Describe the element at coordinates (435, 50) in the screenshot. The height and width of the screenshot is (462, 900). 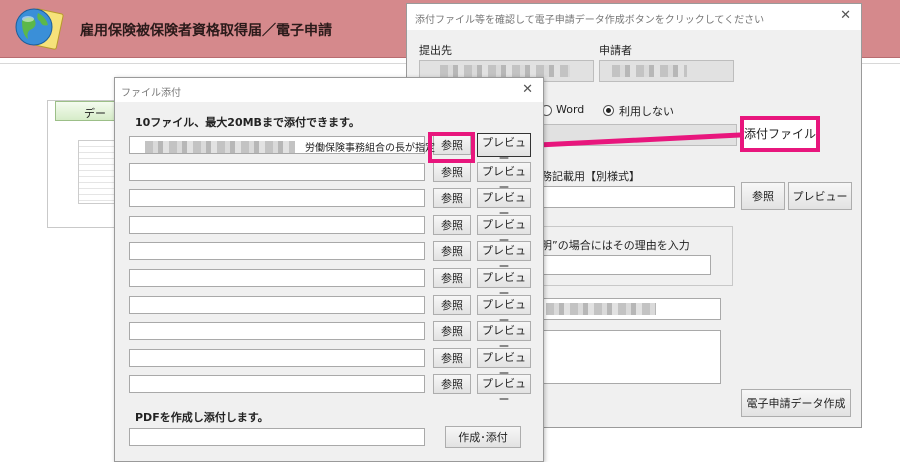
I see `submit-to-label: 提出先` at that location.